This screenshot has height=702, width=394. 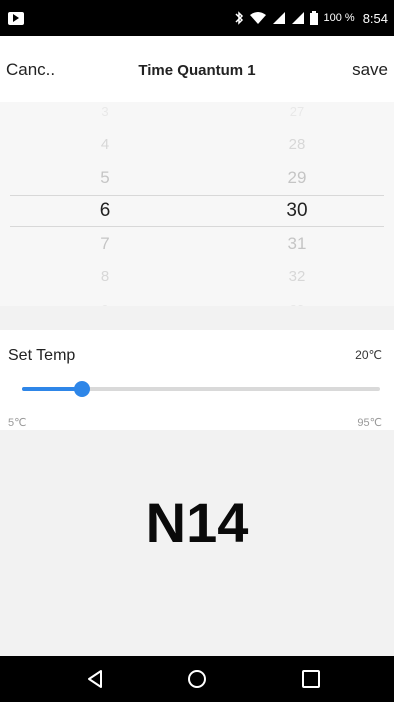 I want to click on bluetooth-icon, so click(x=239, y=18).